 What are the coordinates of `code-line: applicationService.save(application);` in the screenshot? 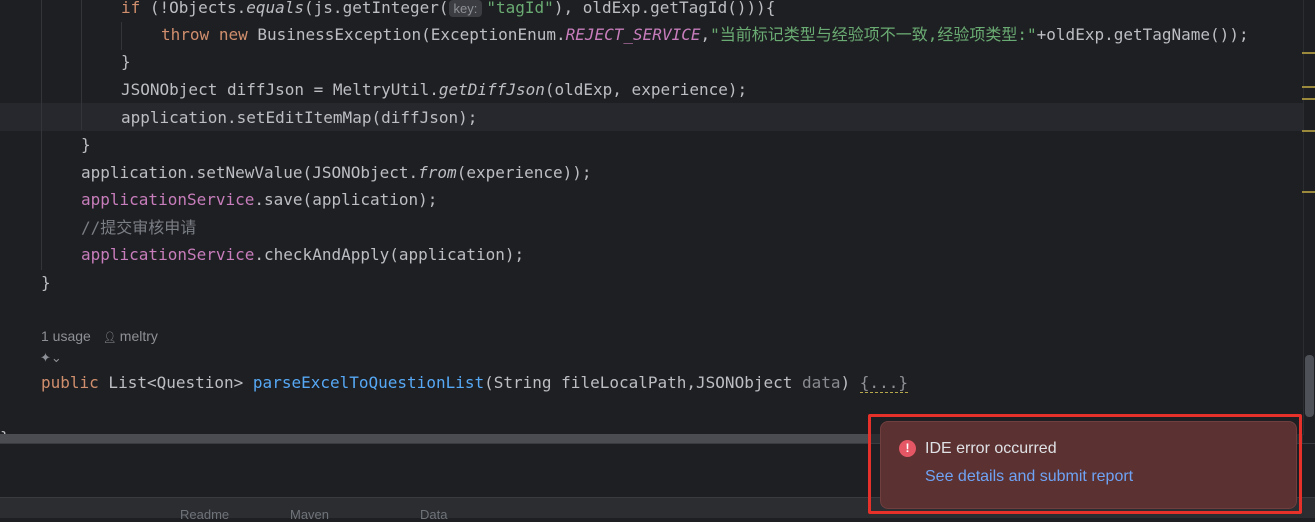 It's located at (259, 199).